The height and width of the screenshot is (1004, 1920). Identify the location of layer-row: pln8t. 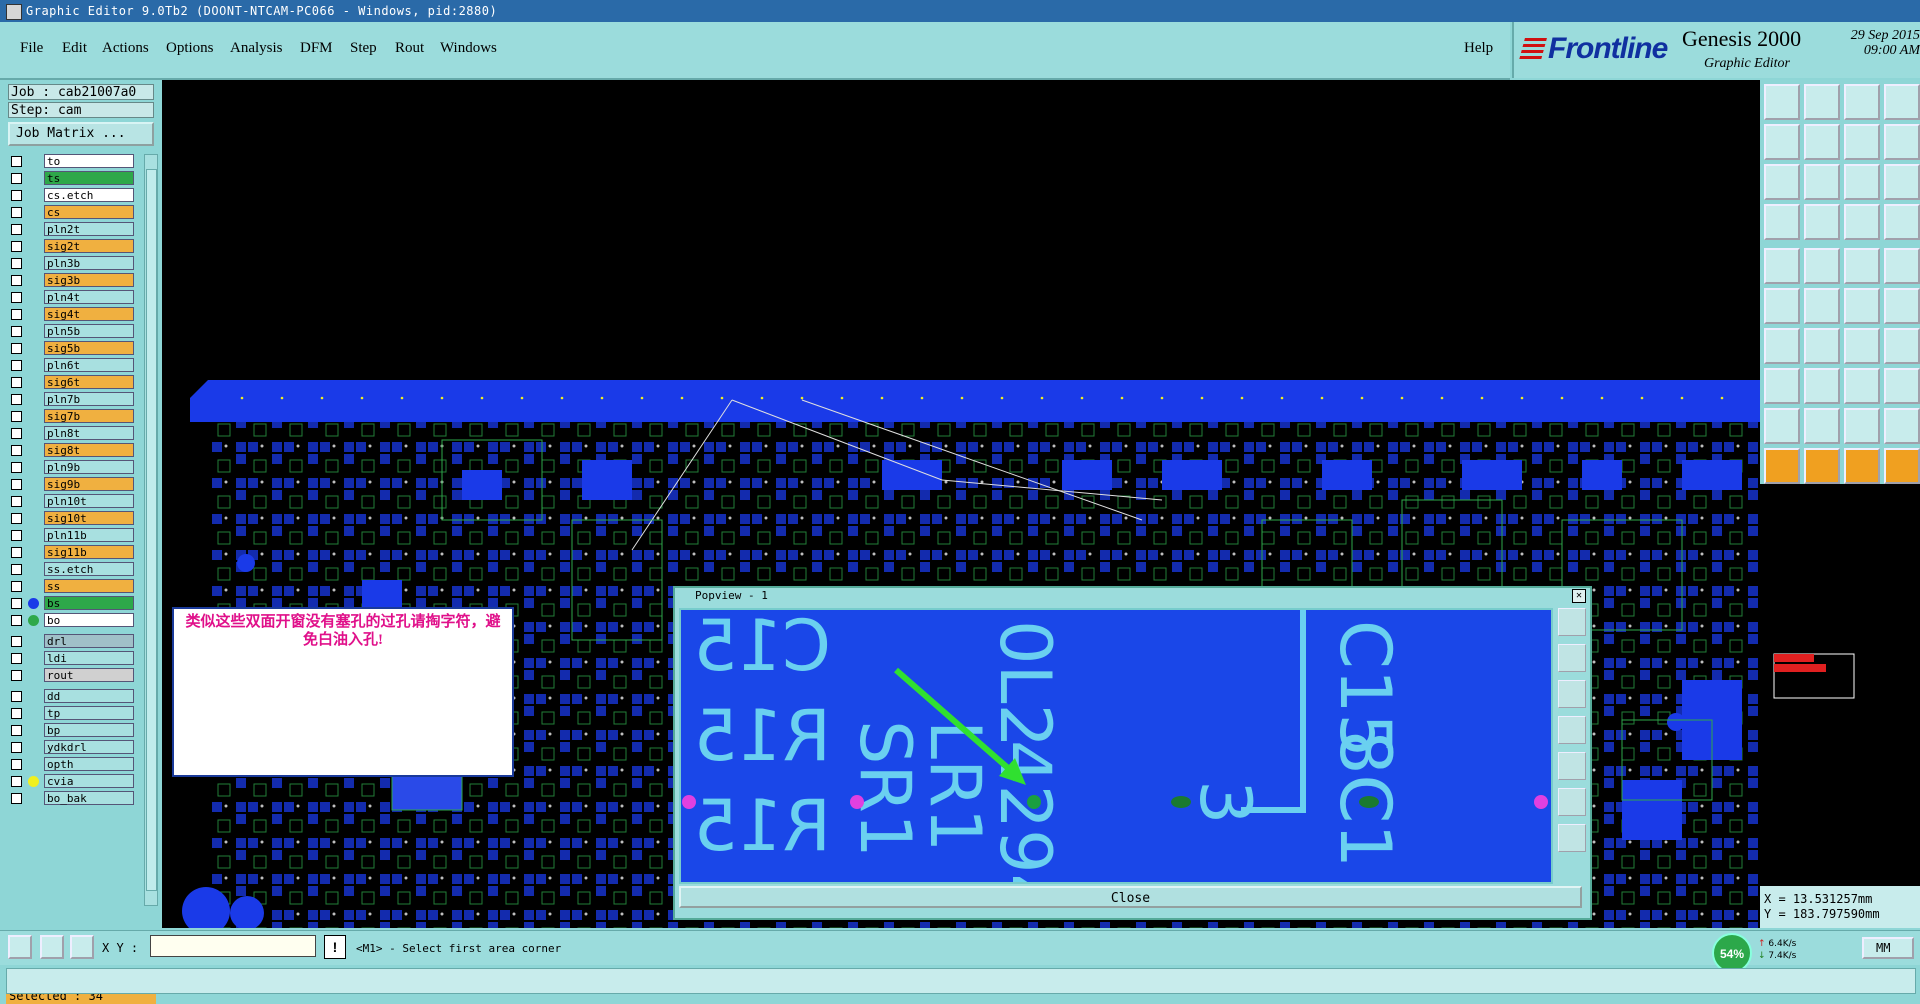
(71, 433).